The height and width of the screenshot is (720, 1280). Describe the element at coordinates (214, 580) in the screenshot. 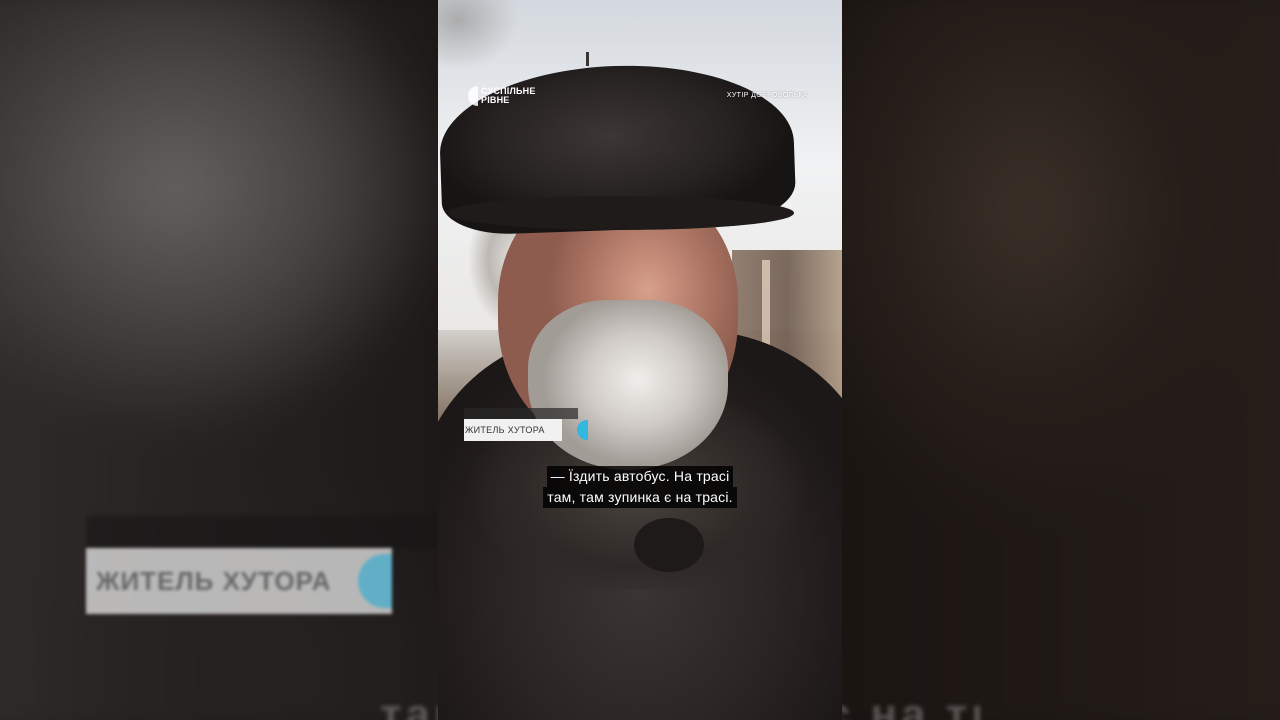

I see `background-lower-third-label: ЖИТЕЛЬ ХУТОРА` at that location.